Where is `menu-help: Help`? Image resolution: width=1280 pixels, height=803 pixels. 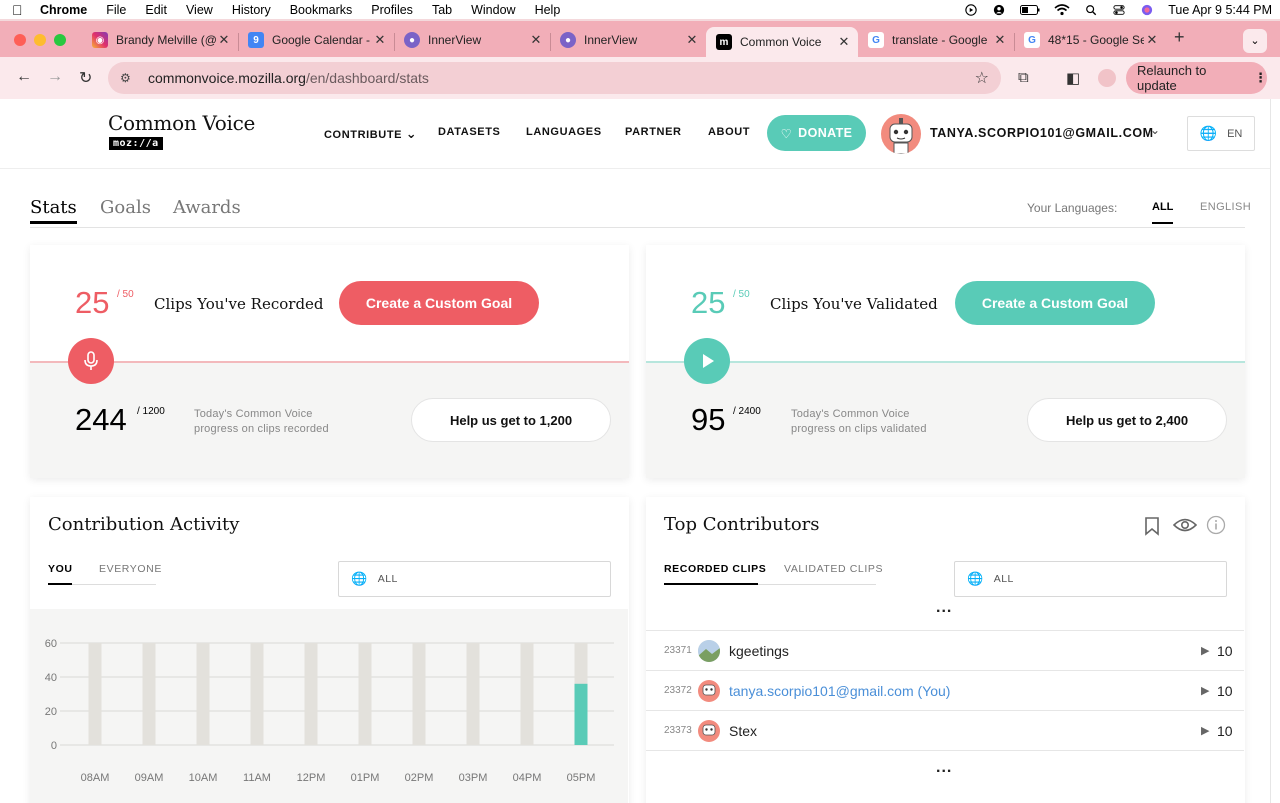 menu-help: Help is located at coordinates (548, 10).